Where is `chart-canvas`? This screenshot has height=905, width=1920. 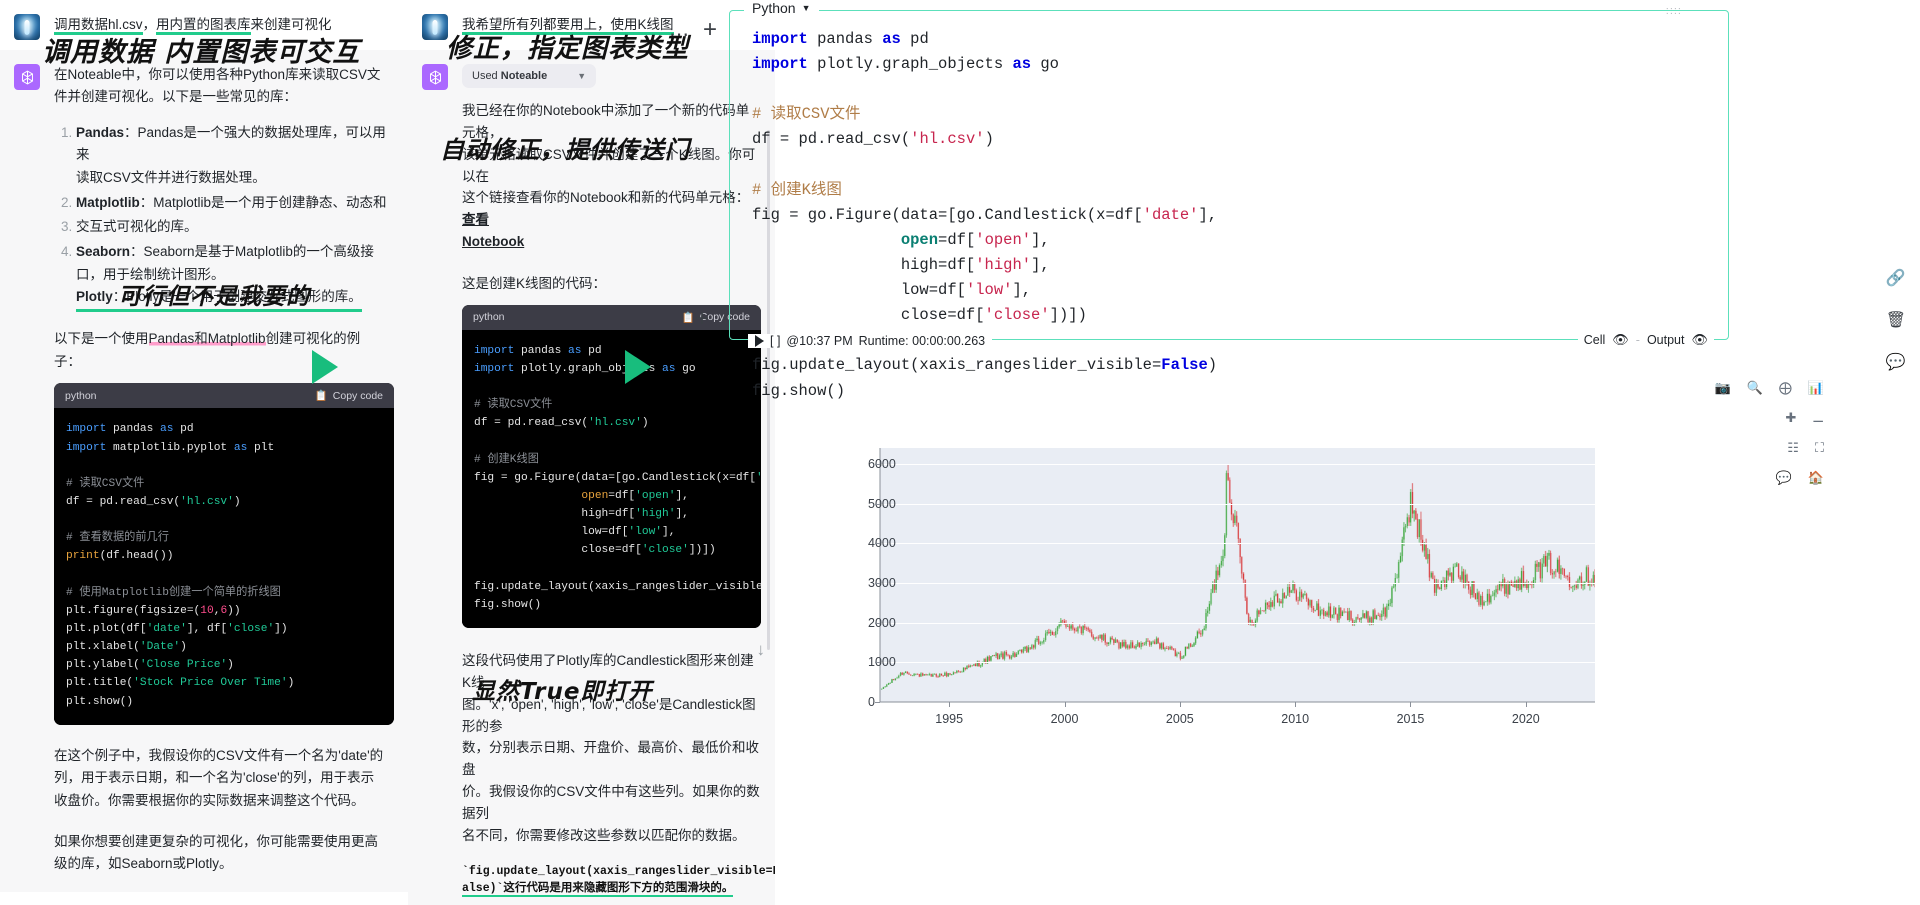
chart-canvas is located at coordinates (1237, 575).